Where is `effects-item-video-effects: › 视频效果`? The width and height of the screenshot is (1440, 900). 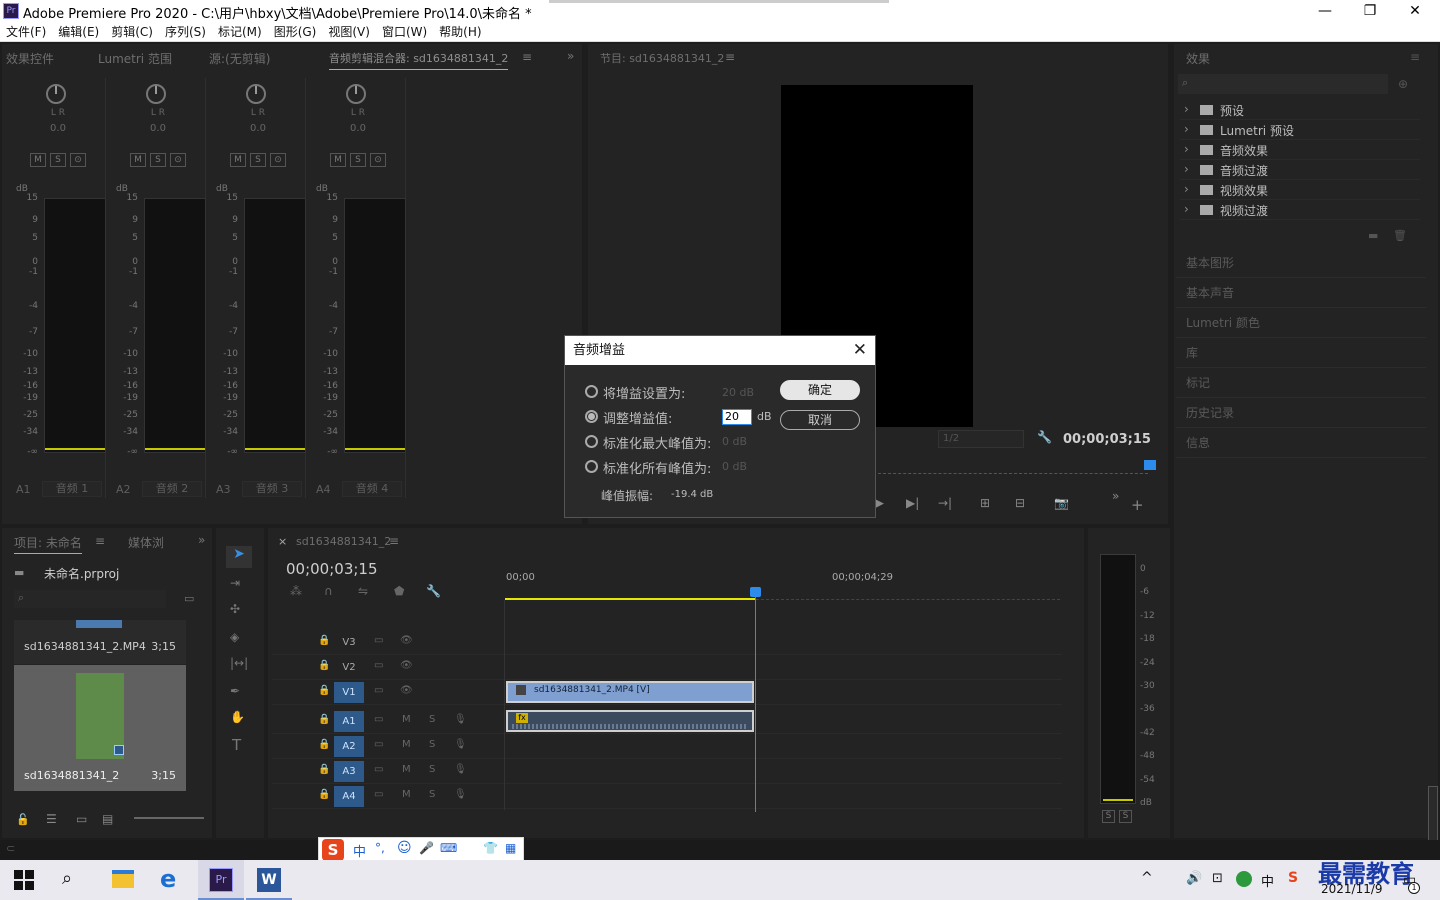 effects-item-video-effects: › 视频效果 is located at coordinates (1300, 190).